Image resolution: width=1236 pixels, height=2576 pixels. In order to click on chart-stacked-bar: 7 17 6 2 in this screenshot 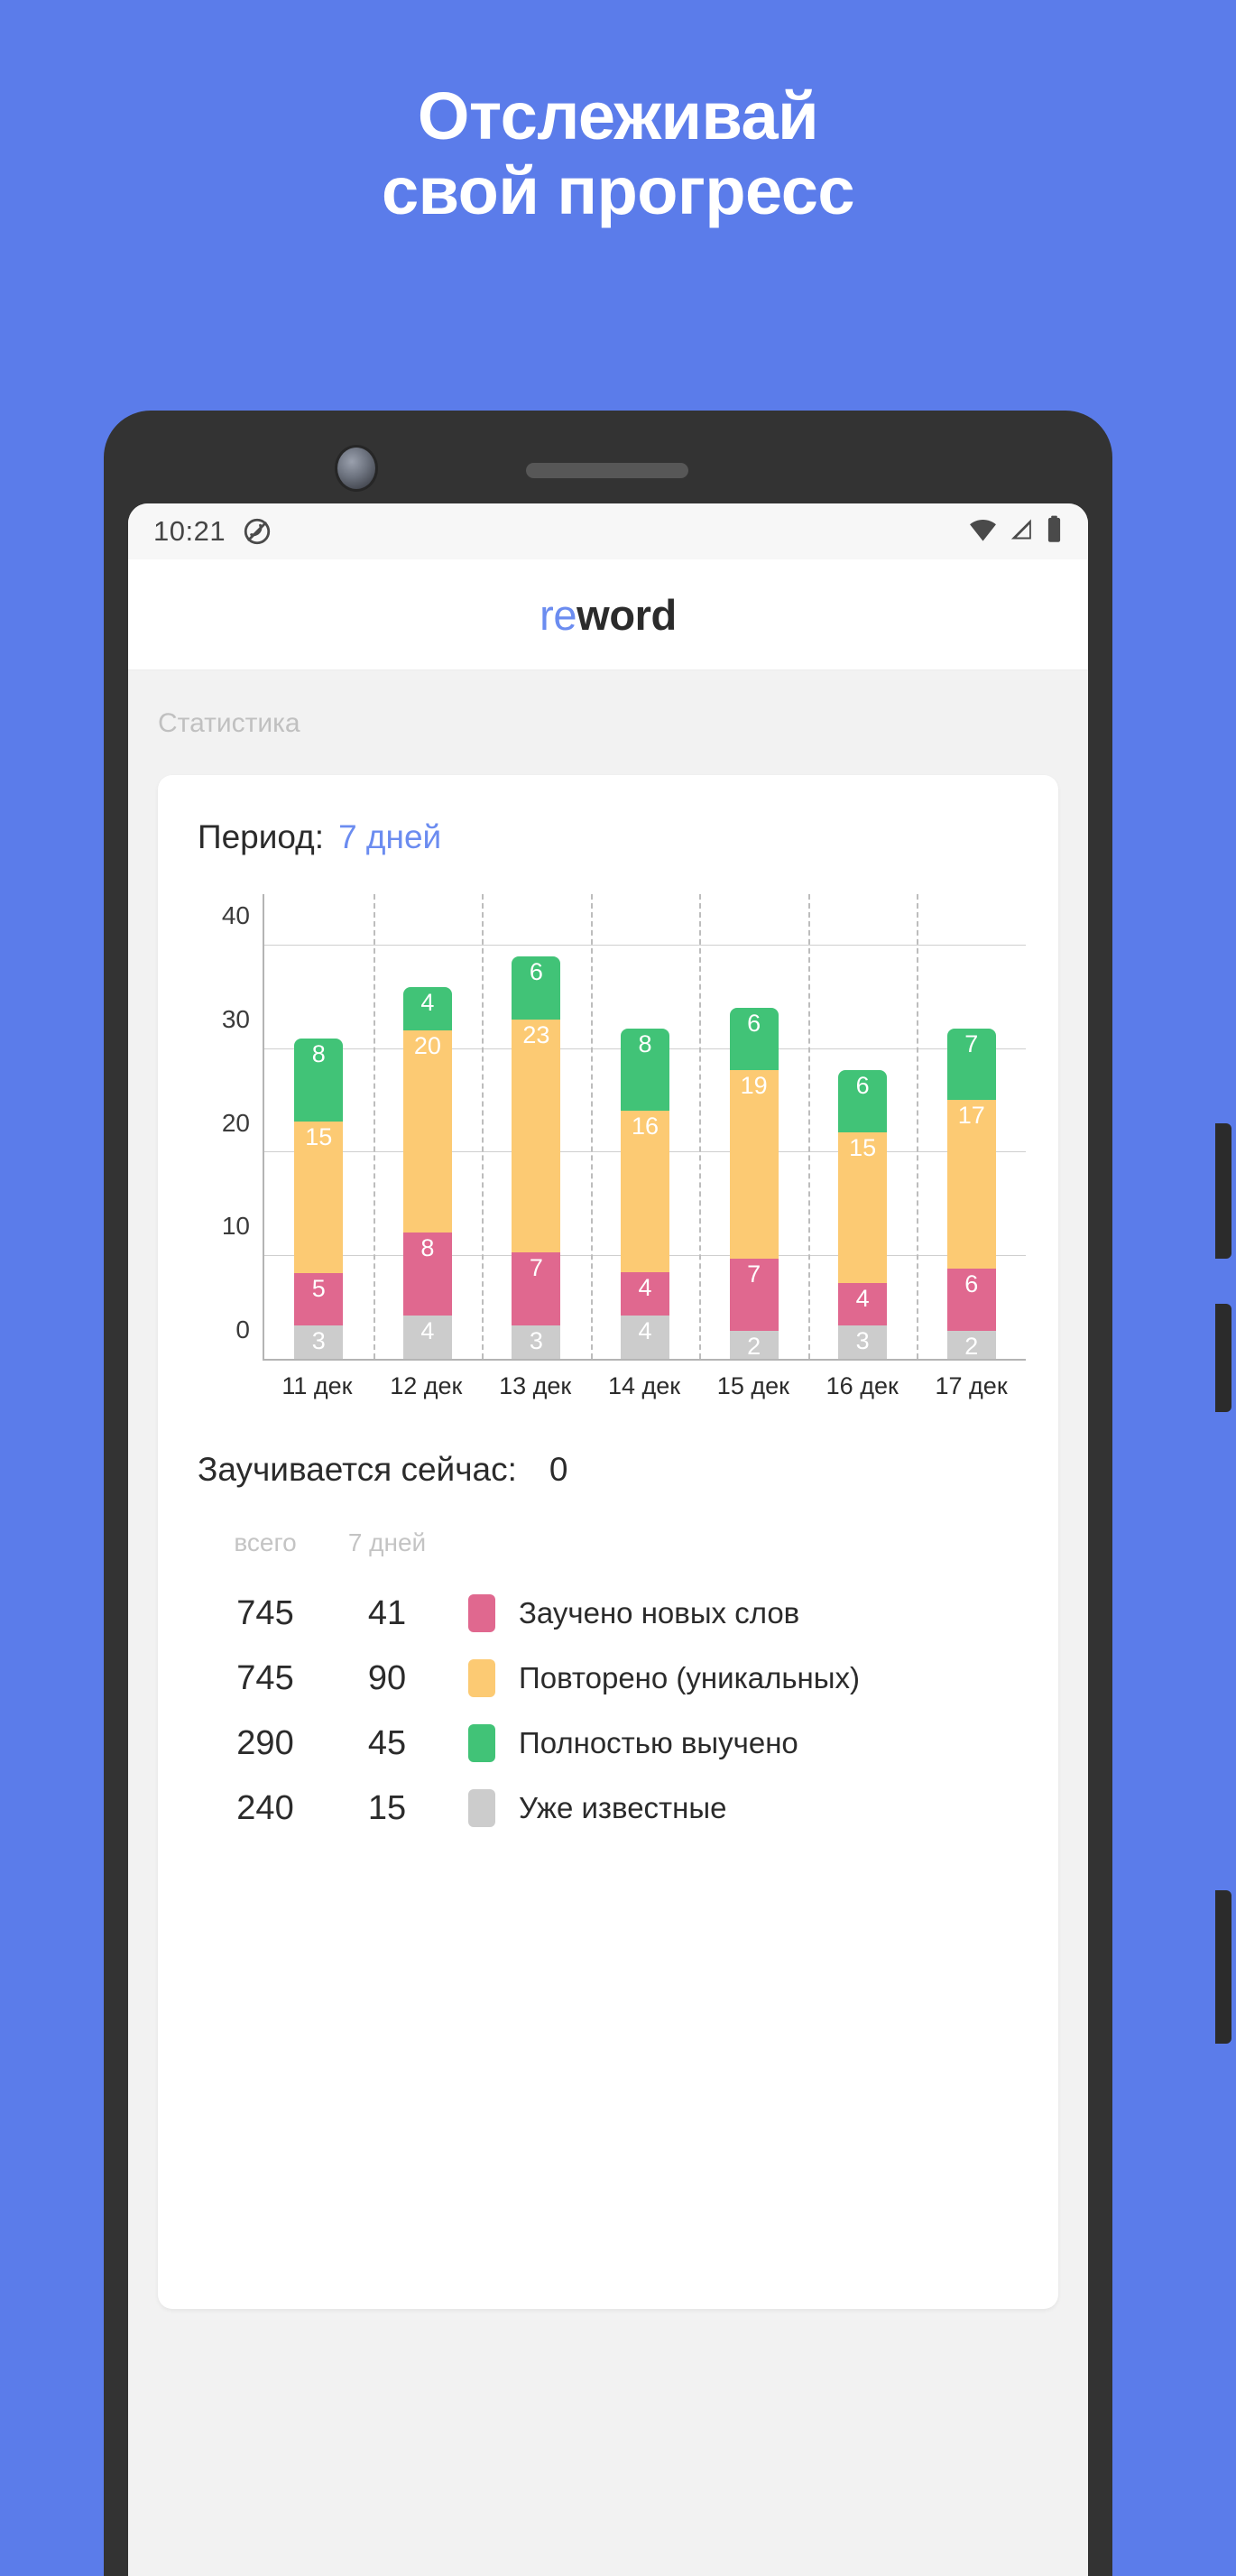, I will do `click(971, 1193)`.